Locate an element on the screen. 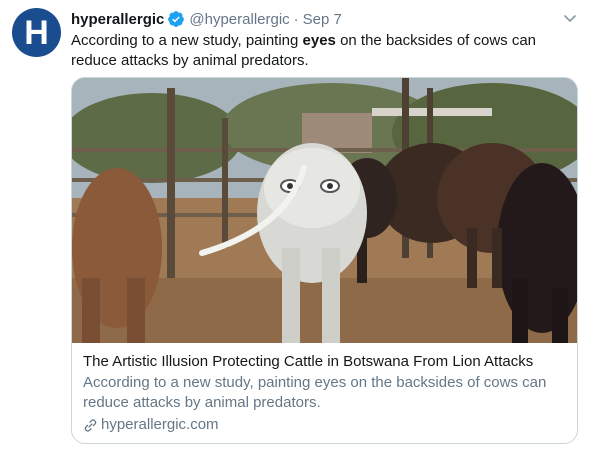 The height and width of the screenshot is (456, 594). avatar-logo-letter: H is located at coordinates (36, 32).